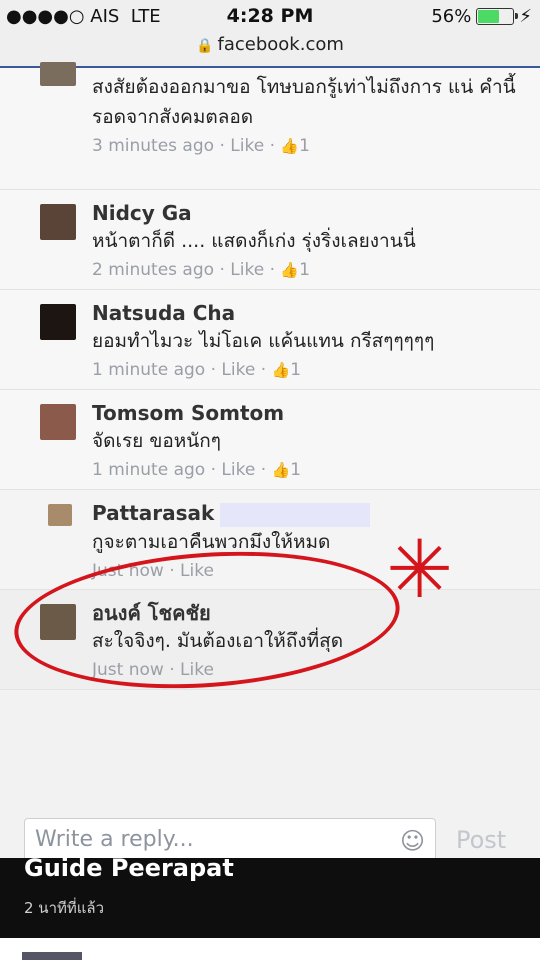  I want to click on charging-icon: ⚡, so click(525, 16).